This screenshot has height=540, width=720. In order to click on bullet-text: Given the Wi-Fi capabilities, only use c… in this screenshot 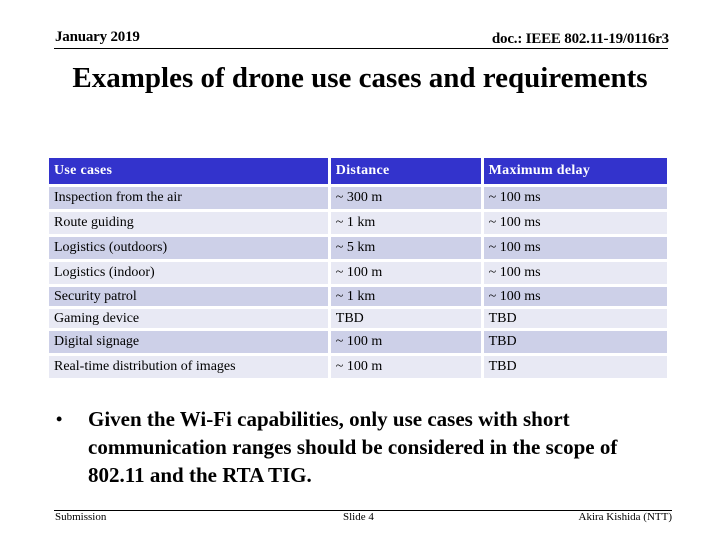, I will do `click(353, 447)`.